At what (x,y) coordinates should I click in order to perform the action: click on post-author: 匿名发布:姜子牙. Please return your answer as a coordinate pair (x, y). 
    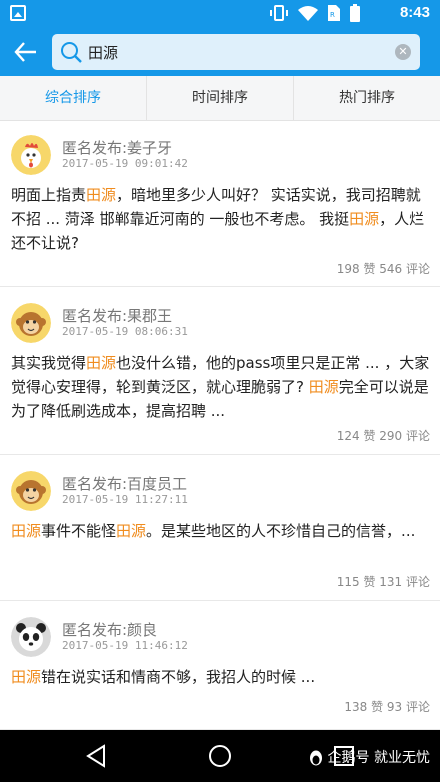
    Looking at the image, I should click on (117, 148).